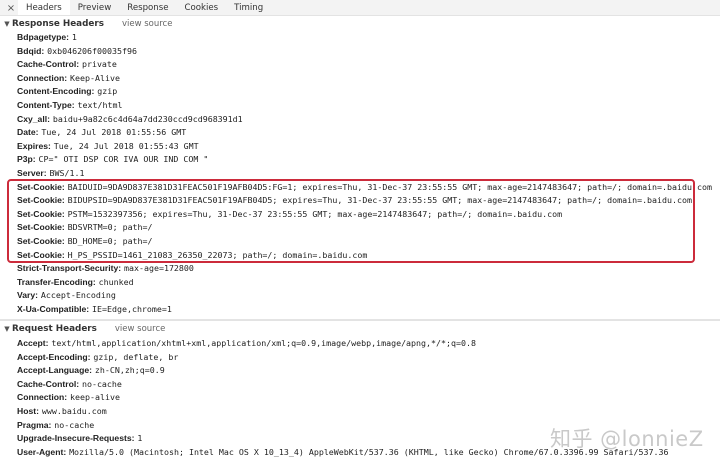 The width and height of the screenshot is (720, 465). What do you see at coordinates (136, 356) in the screenshot?
I see `header-value: gzip, deflate, br` at bounding box center [136, 356].